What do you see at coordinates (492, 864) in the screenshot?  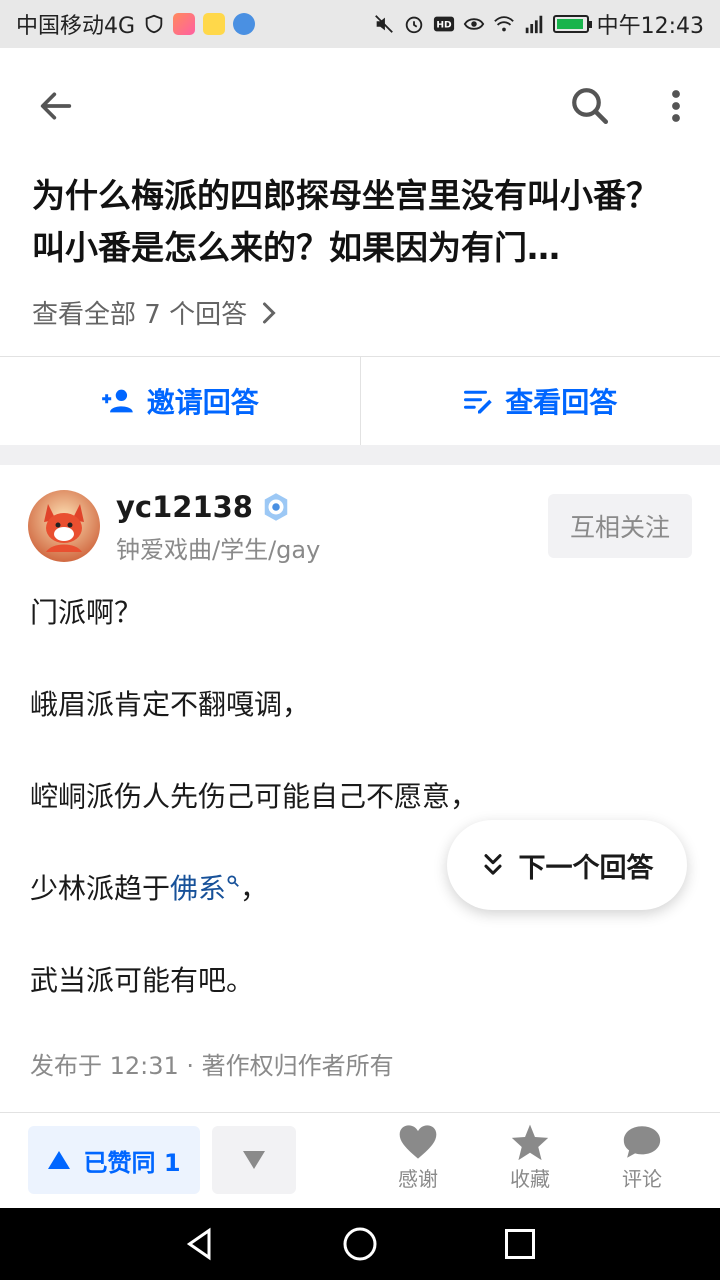 I see `double-chevron-down-icon` at bounding box center [492, 864].